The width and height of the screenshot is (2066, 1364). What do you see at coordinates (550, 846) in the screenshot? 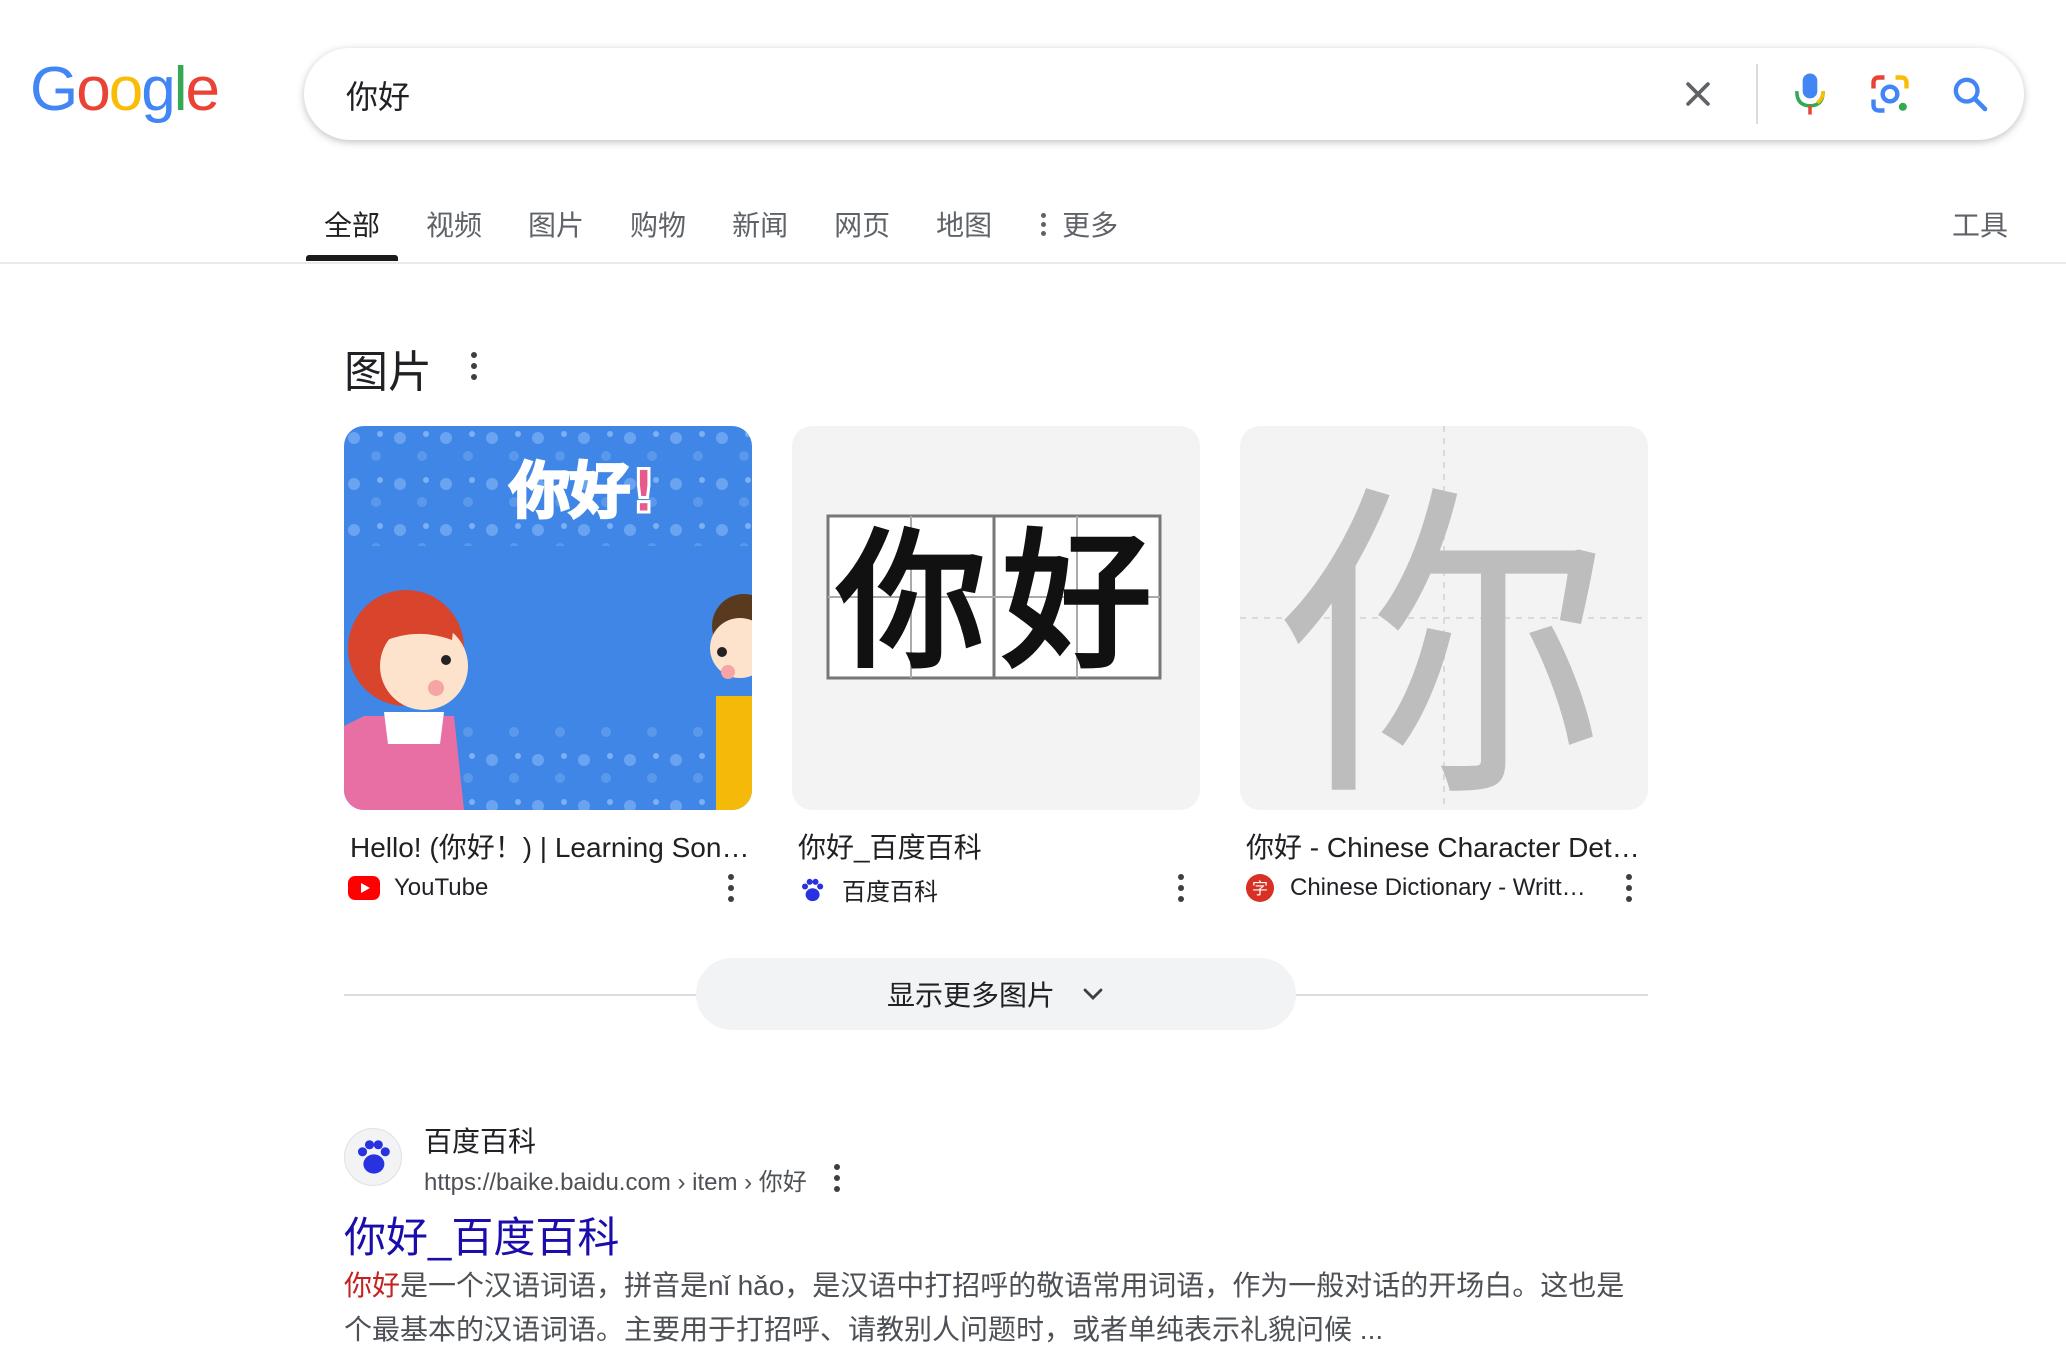
I see `image-card-title: Hello! (你好！) | Learning Songs for Kids` at bounding box center [550, 846].